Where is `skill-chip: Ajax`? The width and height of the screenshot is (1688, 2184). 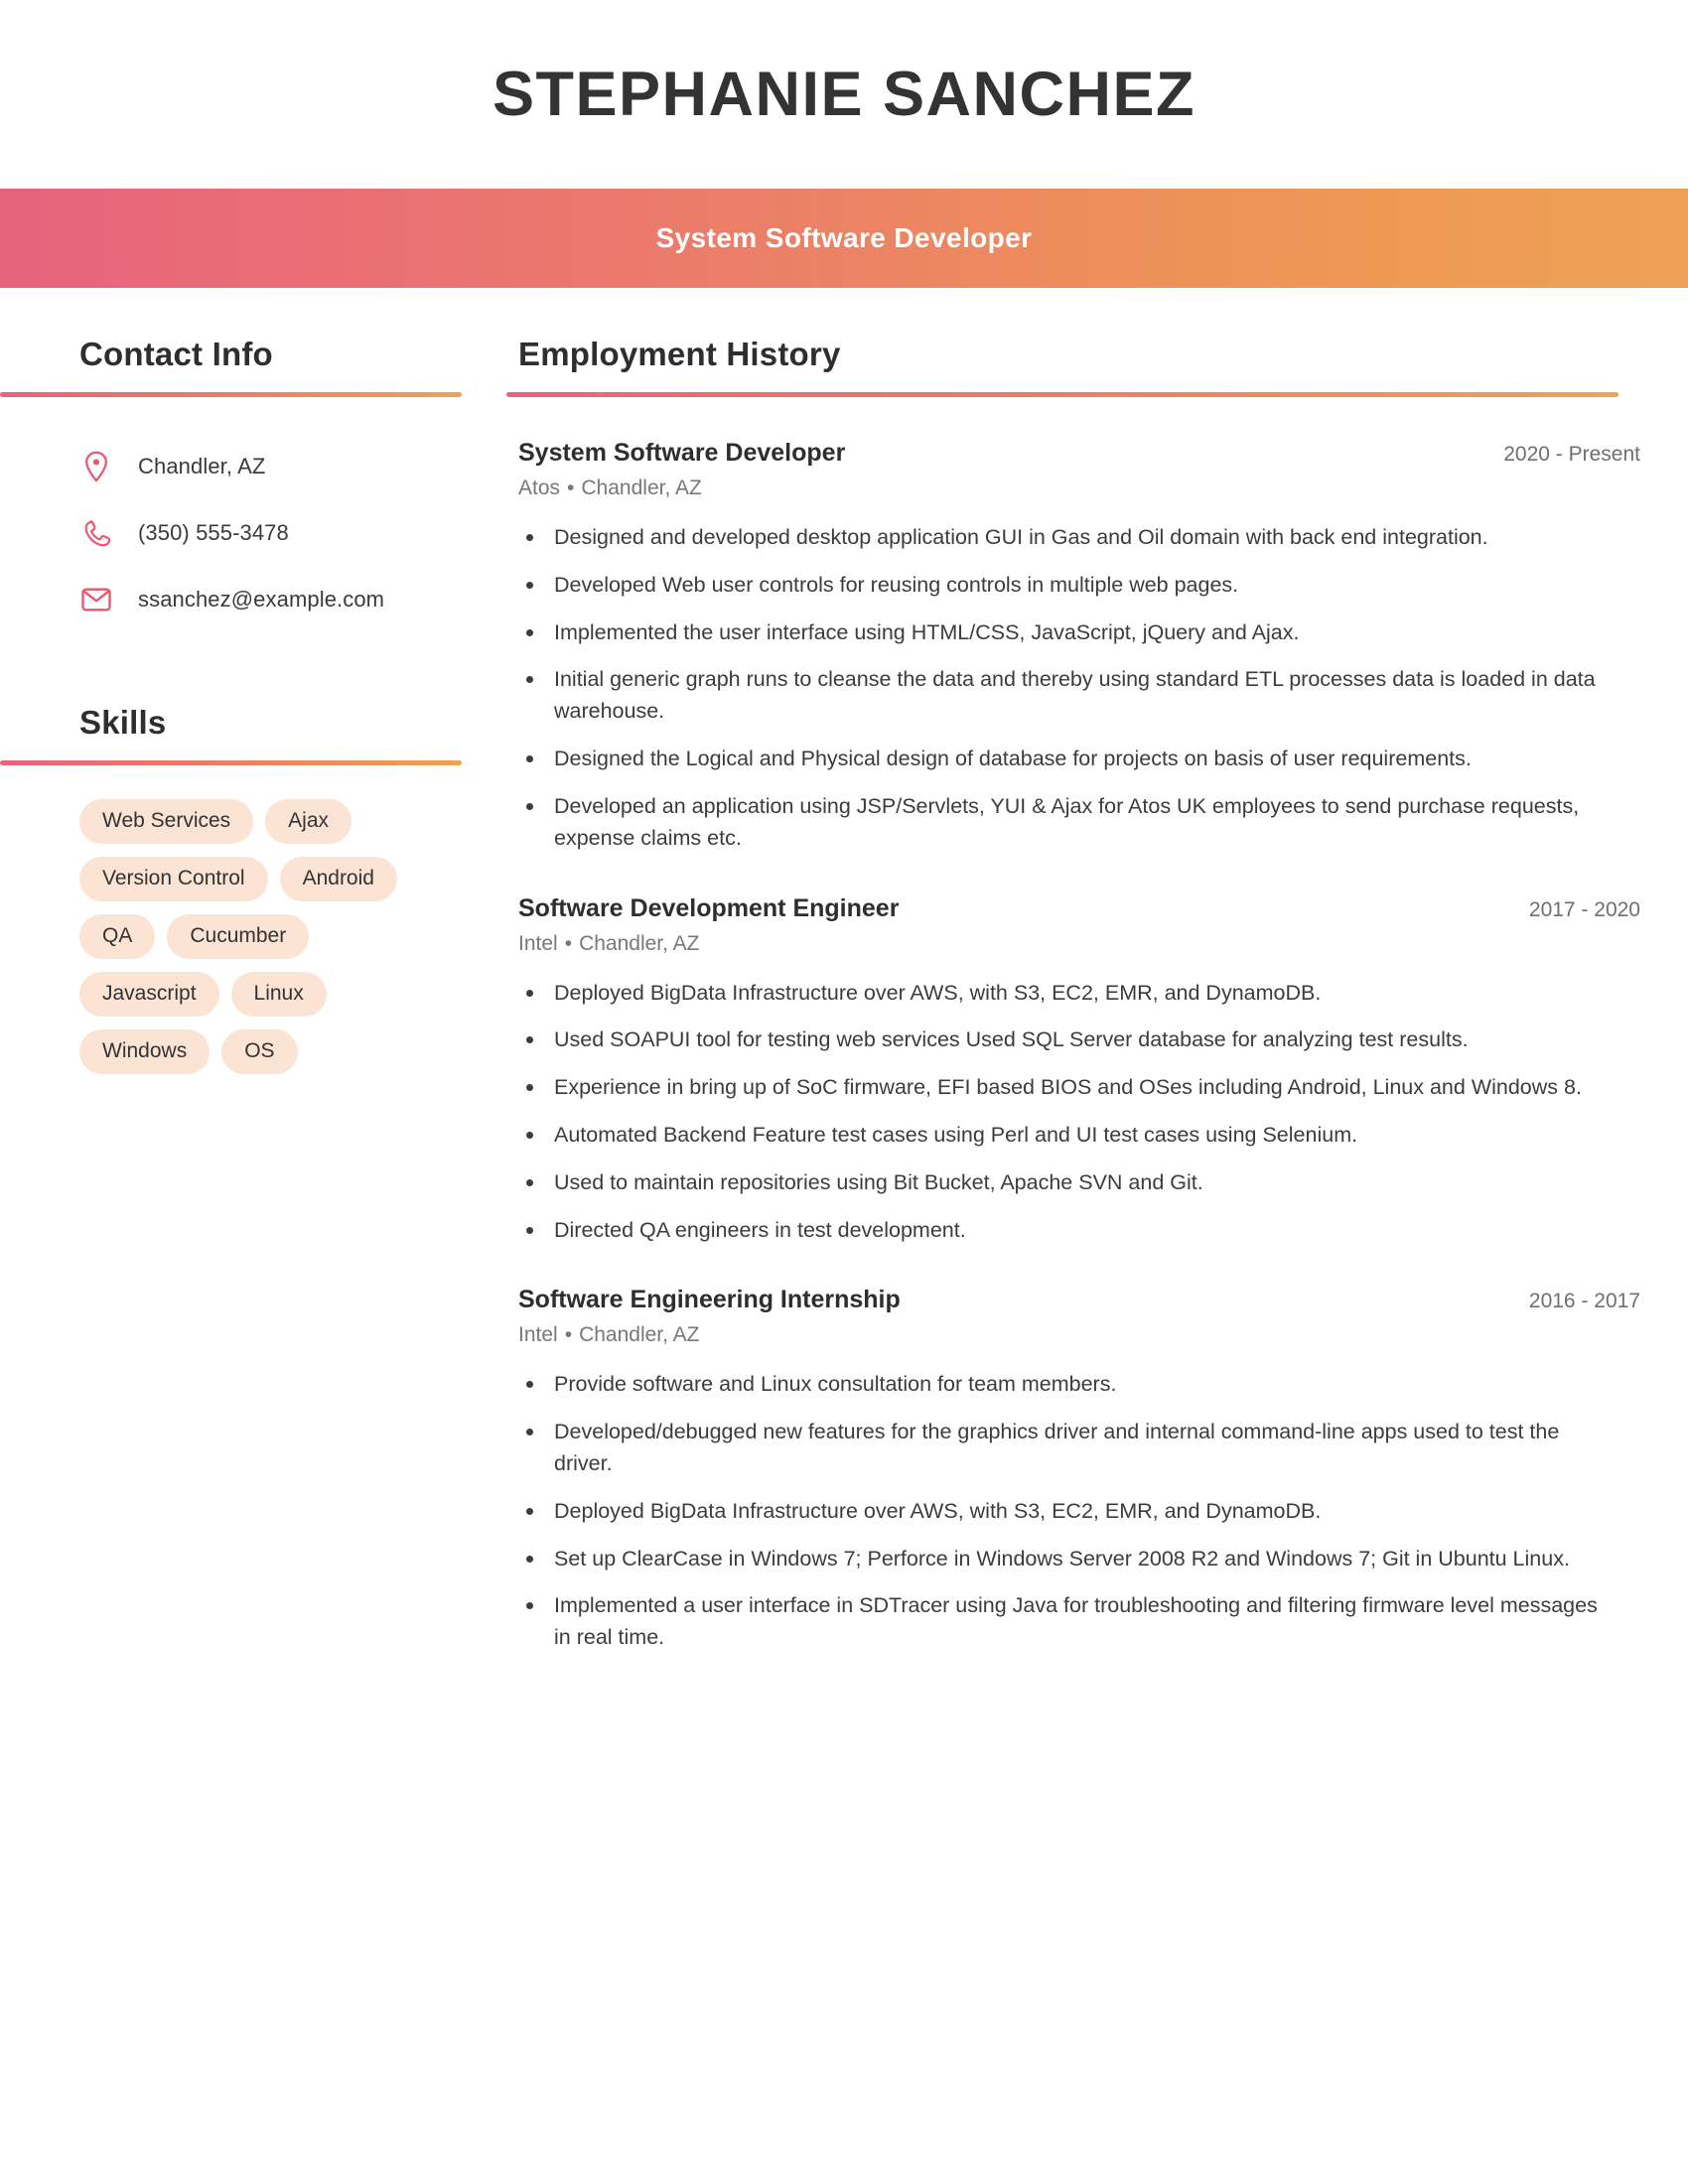
skill-chip: Ajax is located at coordinates (308, 821).